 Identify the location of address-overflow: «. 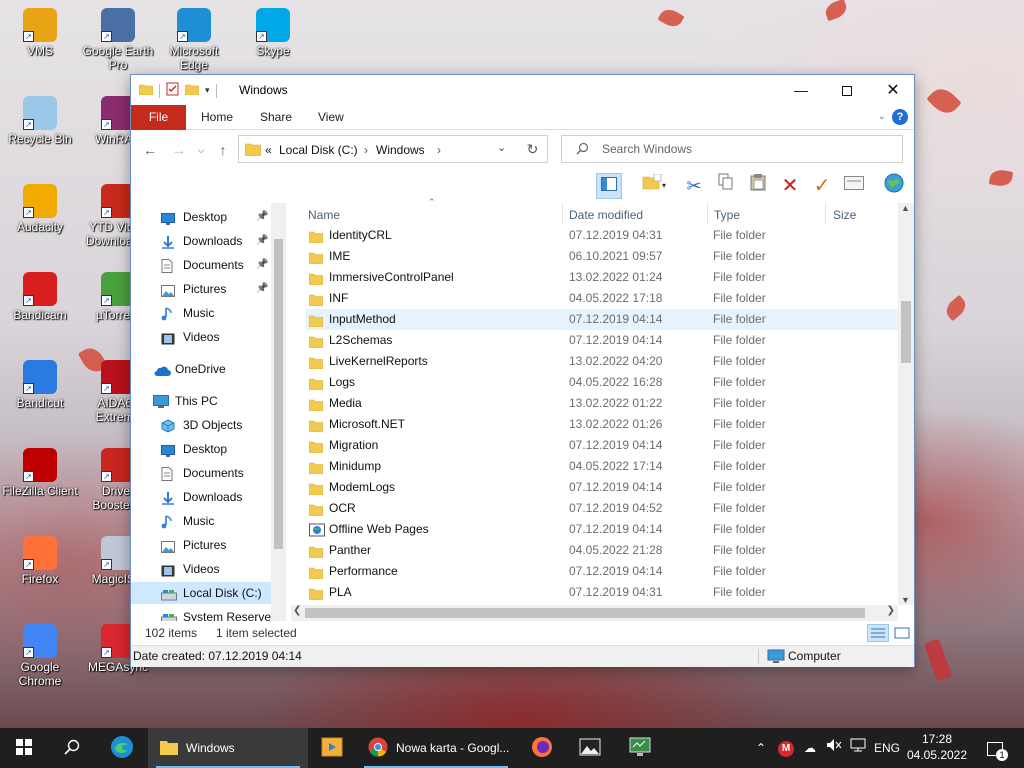
(268, 150).